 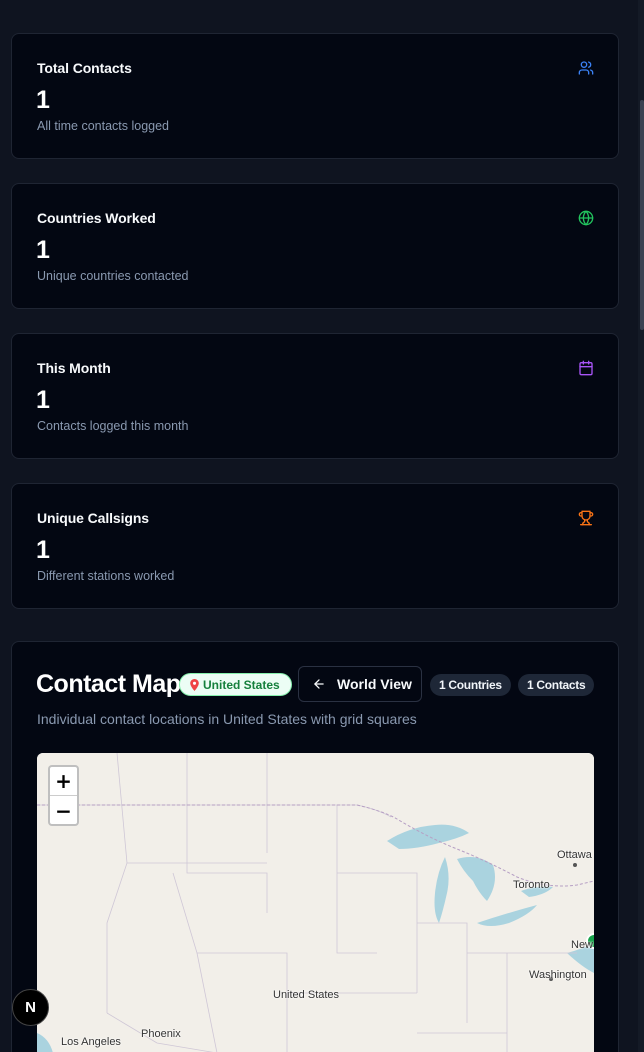 What do you see at coordinates (642, 215) in the screenshot?
I see `scrollbar-thumb` at bounding box center [642, 215].